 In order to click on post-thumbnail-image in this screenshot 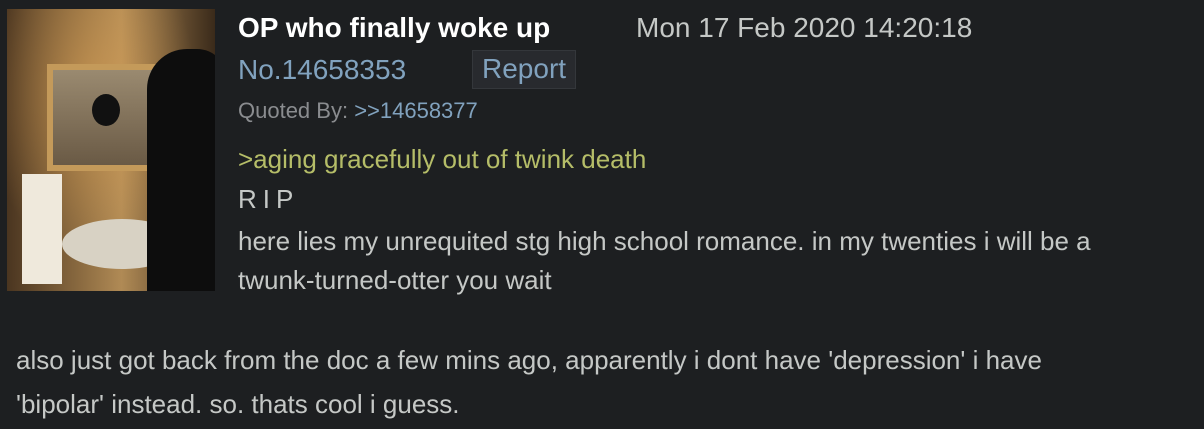, I will do `click(111, 150)`.